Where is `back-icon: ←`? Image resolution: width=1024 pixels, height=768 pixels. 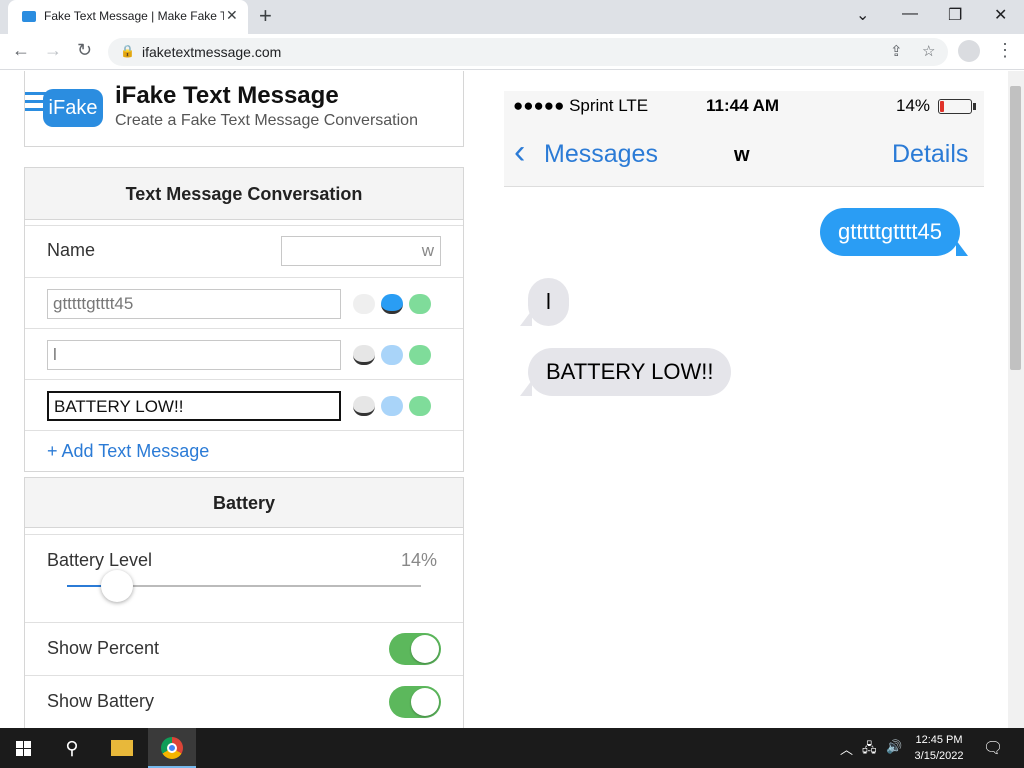
back-icon: ← is located at coordinates (21, 50).